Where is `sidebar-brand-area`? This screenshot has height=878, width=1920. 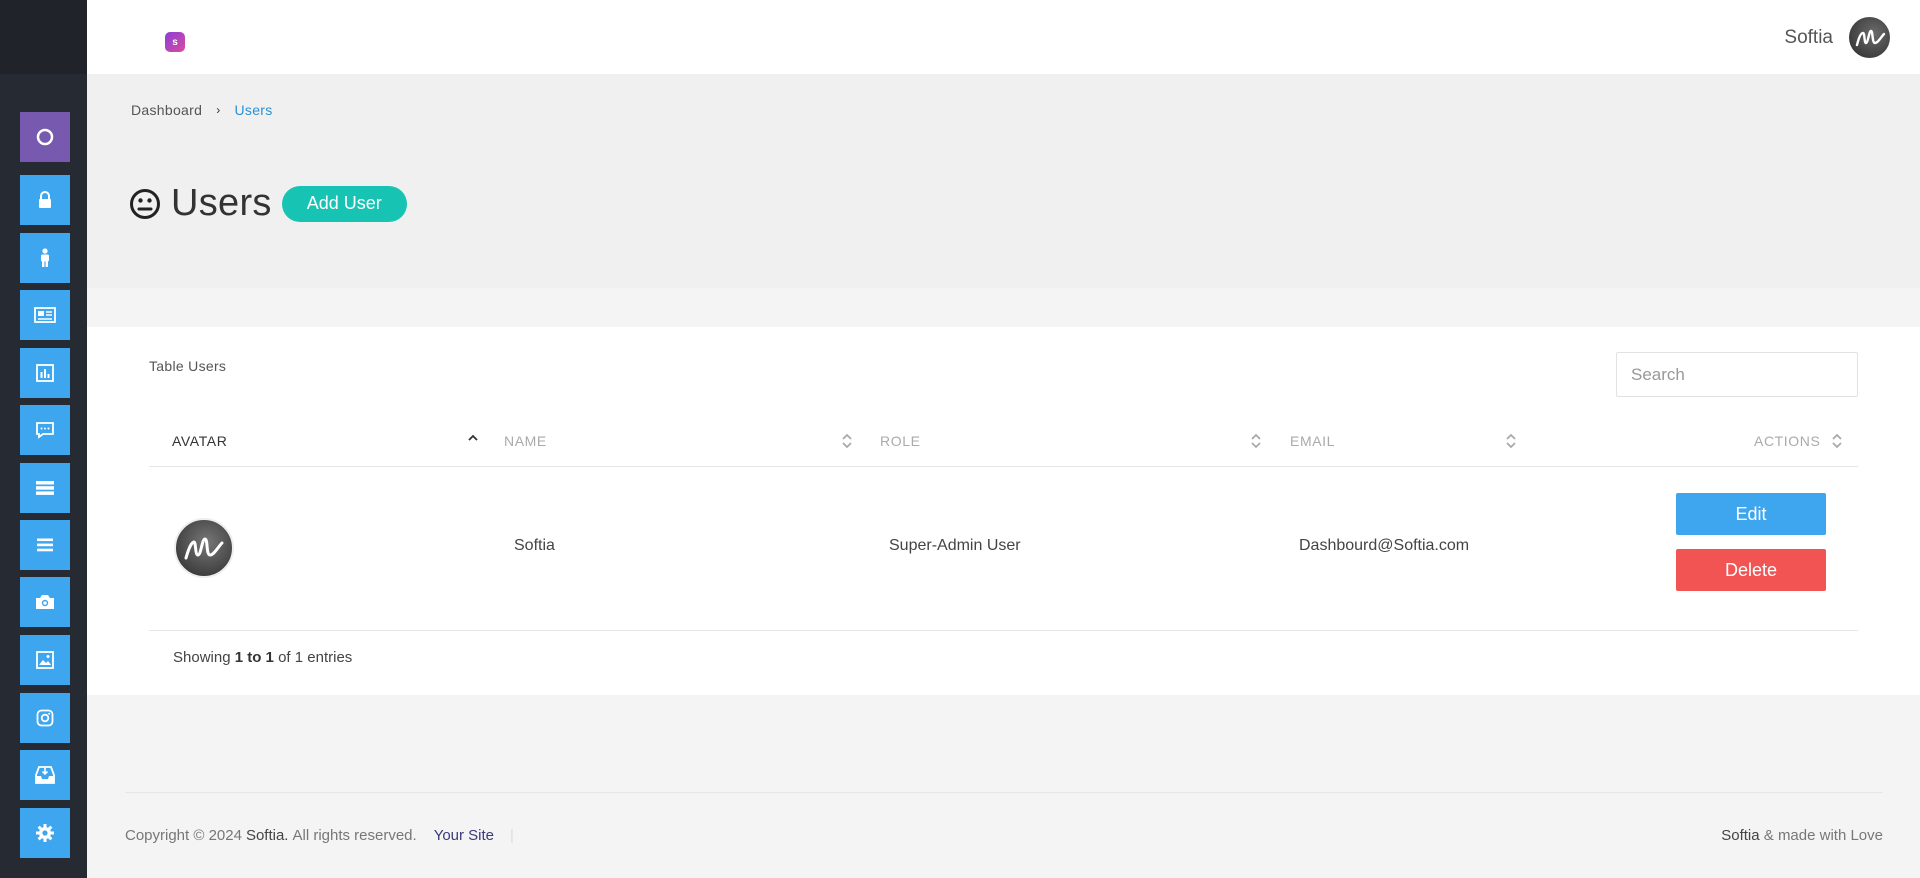 sidebar-brand-area is located at coordinates (43, 37).